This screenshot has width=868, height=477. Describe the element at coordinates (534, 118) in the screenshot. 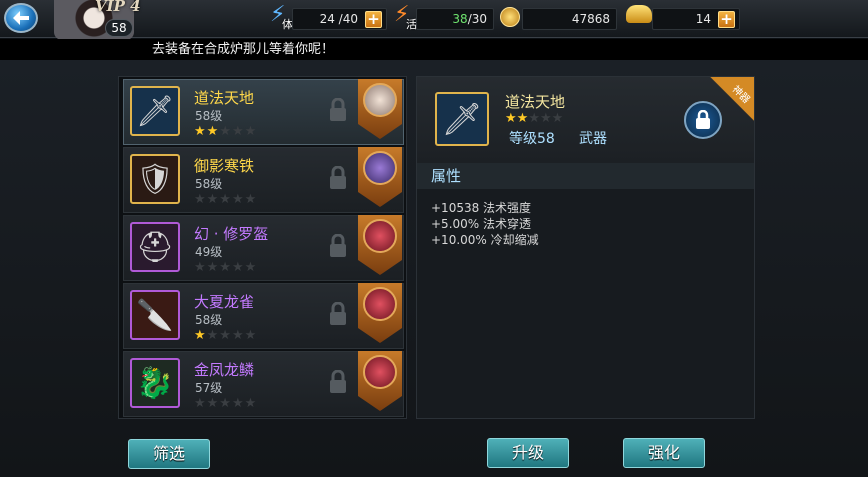

I see `detail-stars: ★★★★★` at that location.